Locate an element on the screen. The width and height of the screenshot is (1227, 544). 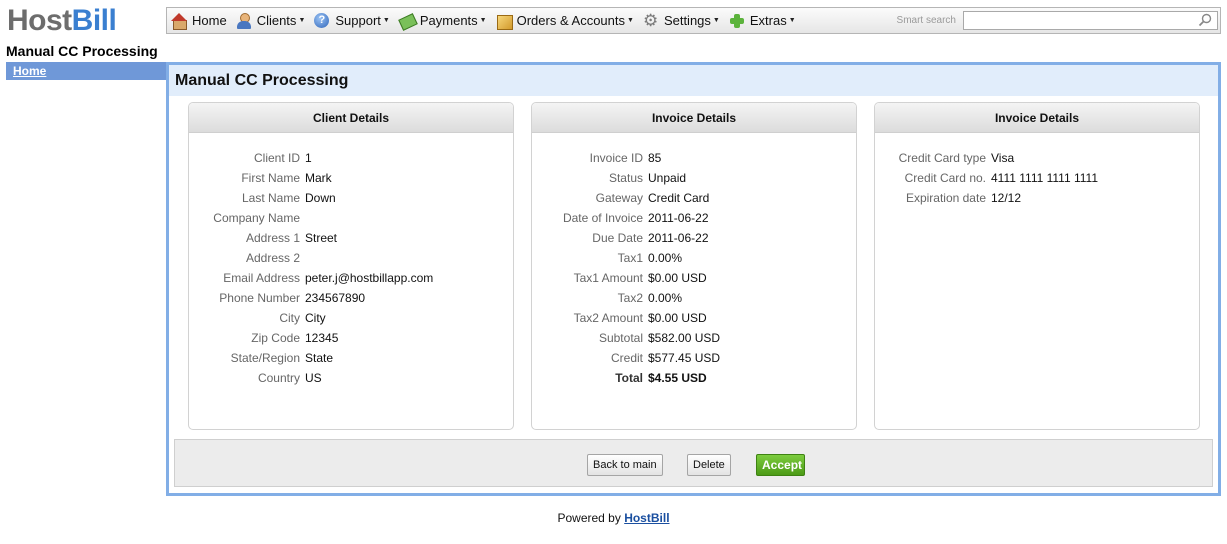
detail-label: Credit Card no. is located at coordinates (945, 178).